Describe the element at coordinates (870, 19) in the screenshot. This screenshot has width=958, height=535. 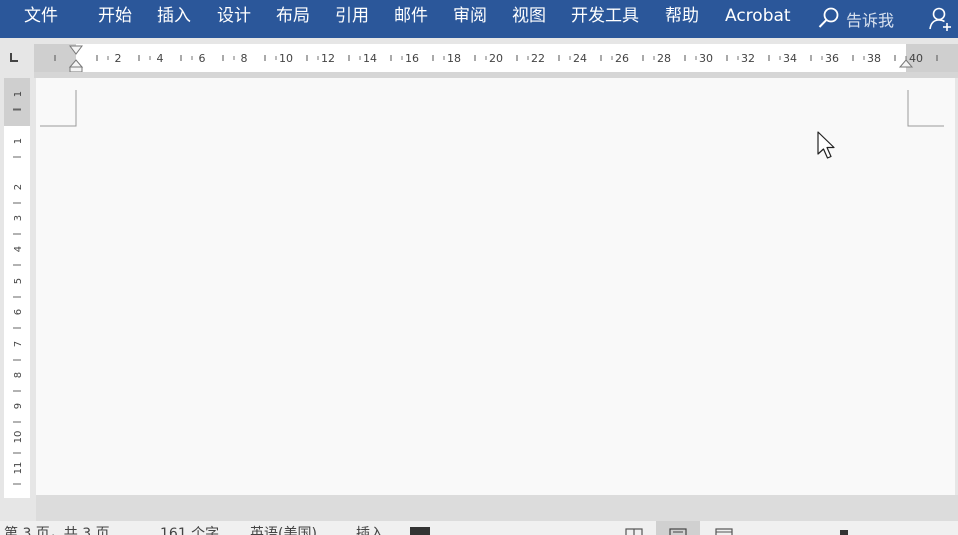
I see `tell-me-search: 告诉我` at that location.